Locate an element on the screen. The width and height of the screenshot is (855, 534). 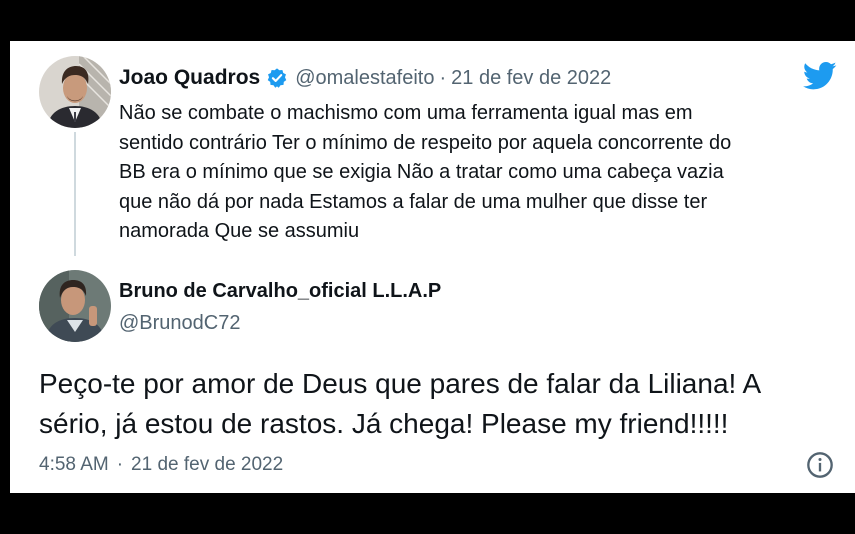
avatar-joao-quadros is located at coordinates (75, 92).